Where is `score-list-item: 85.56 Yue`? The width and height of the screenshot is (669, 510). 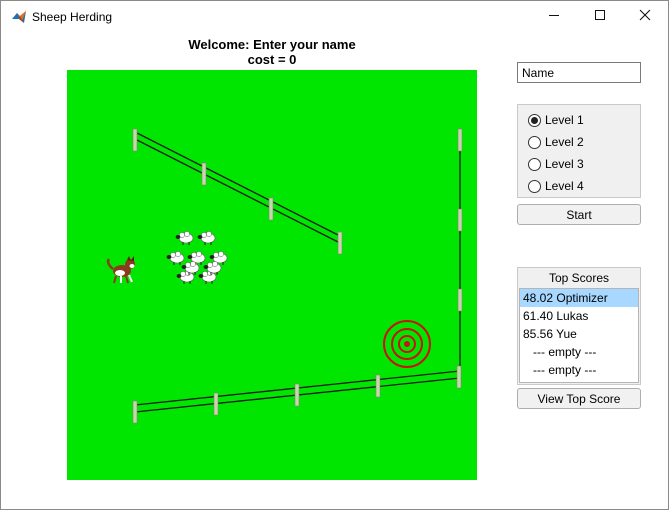
score-list-item: 85.56 Yue is located at coordinates (579, 334).